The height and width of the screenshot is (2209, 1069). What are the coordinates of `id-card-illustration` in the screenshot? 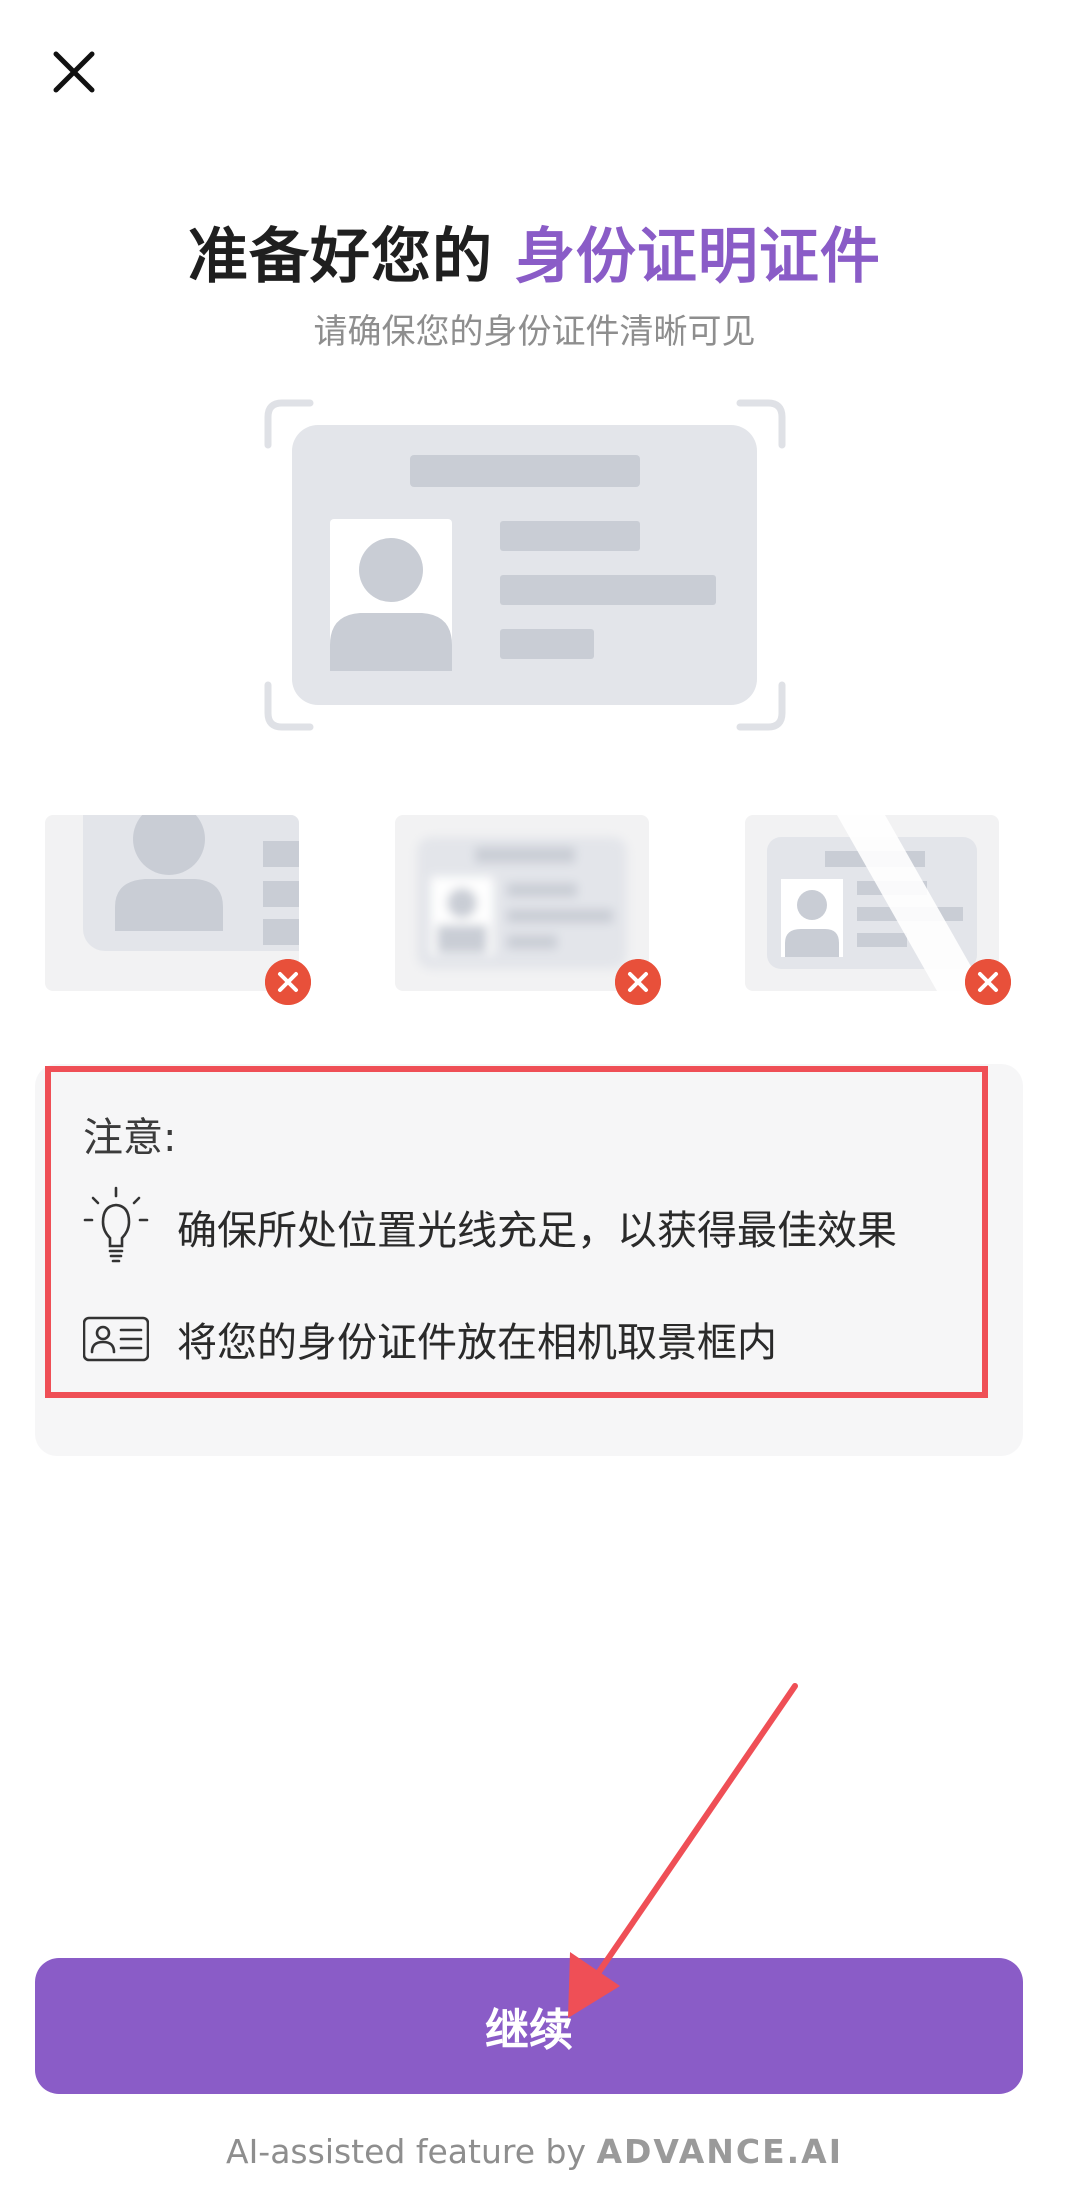 It's located at (525, 565).